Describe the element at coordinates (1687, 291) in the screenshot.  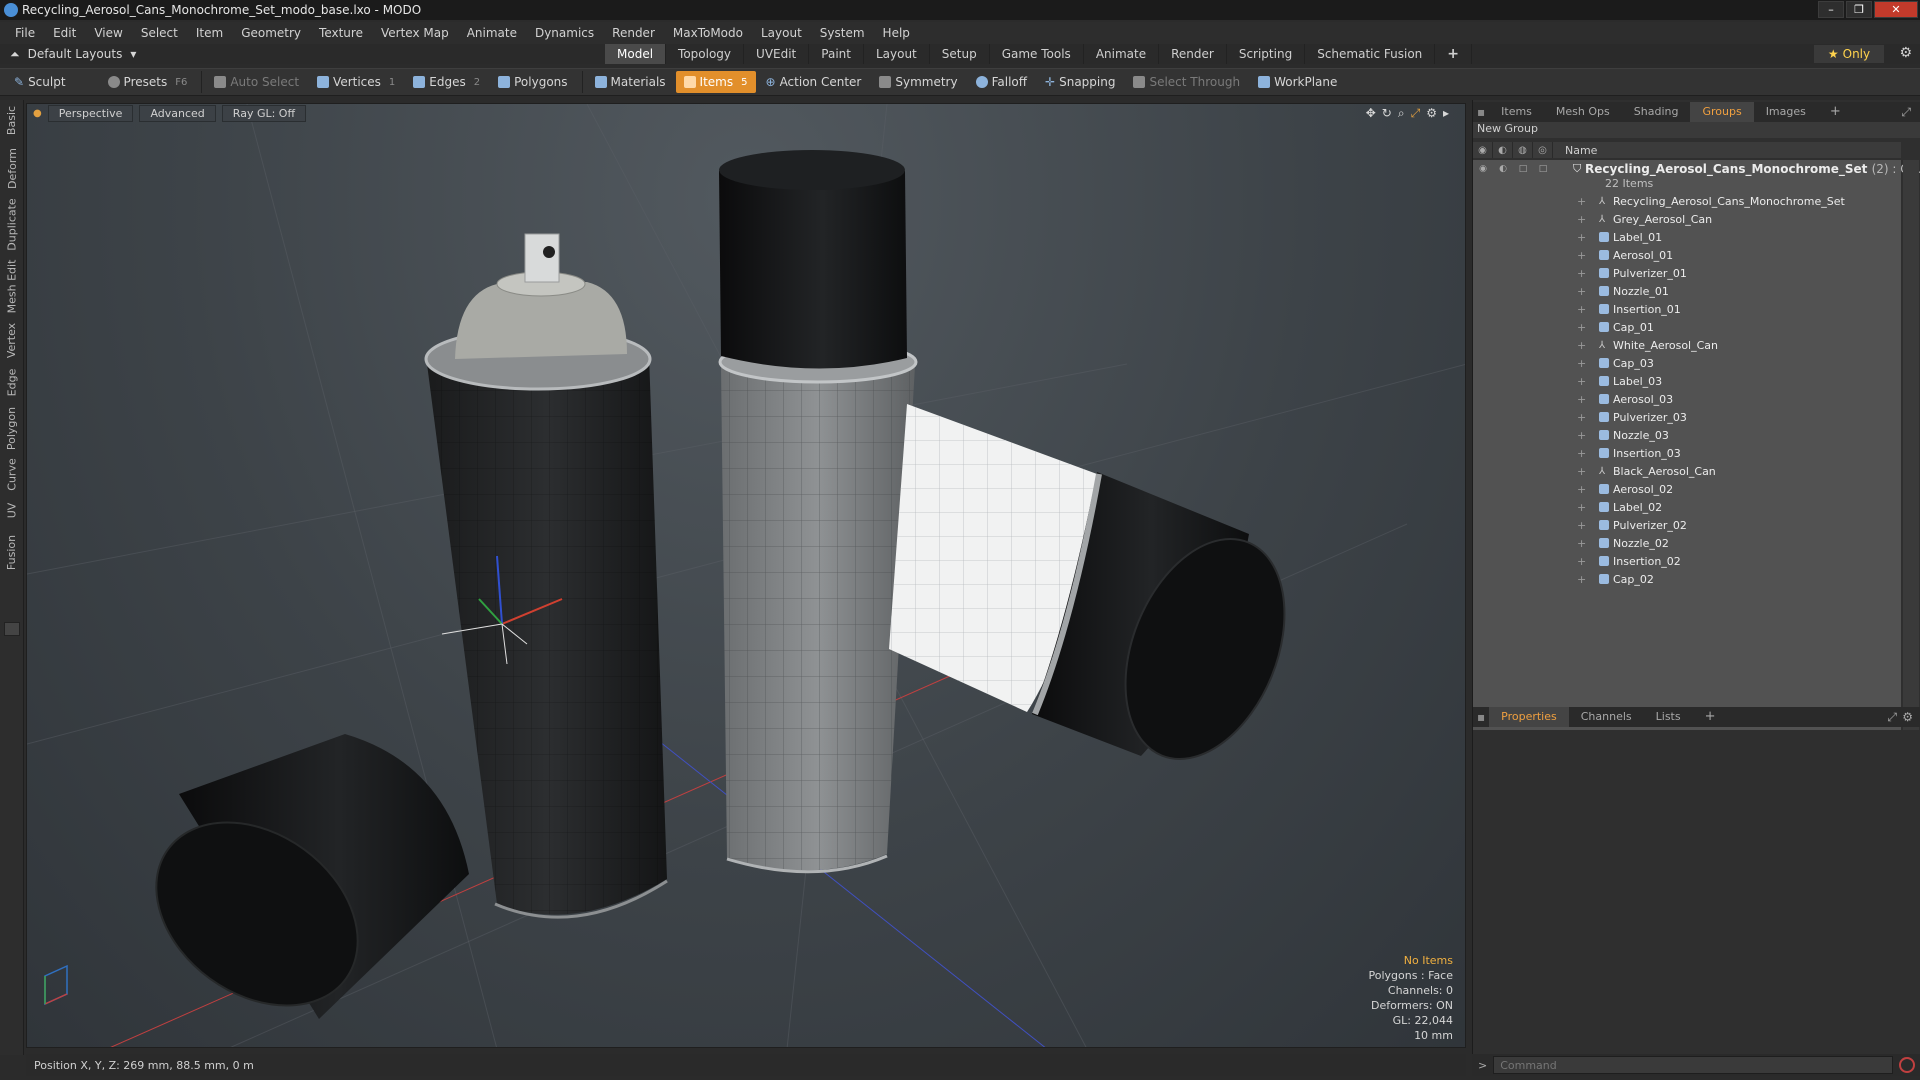
I see `tree-item-row: + Nozzle_01` at that location.